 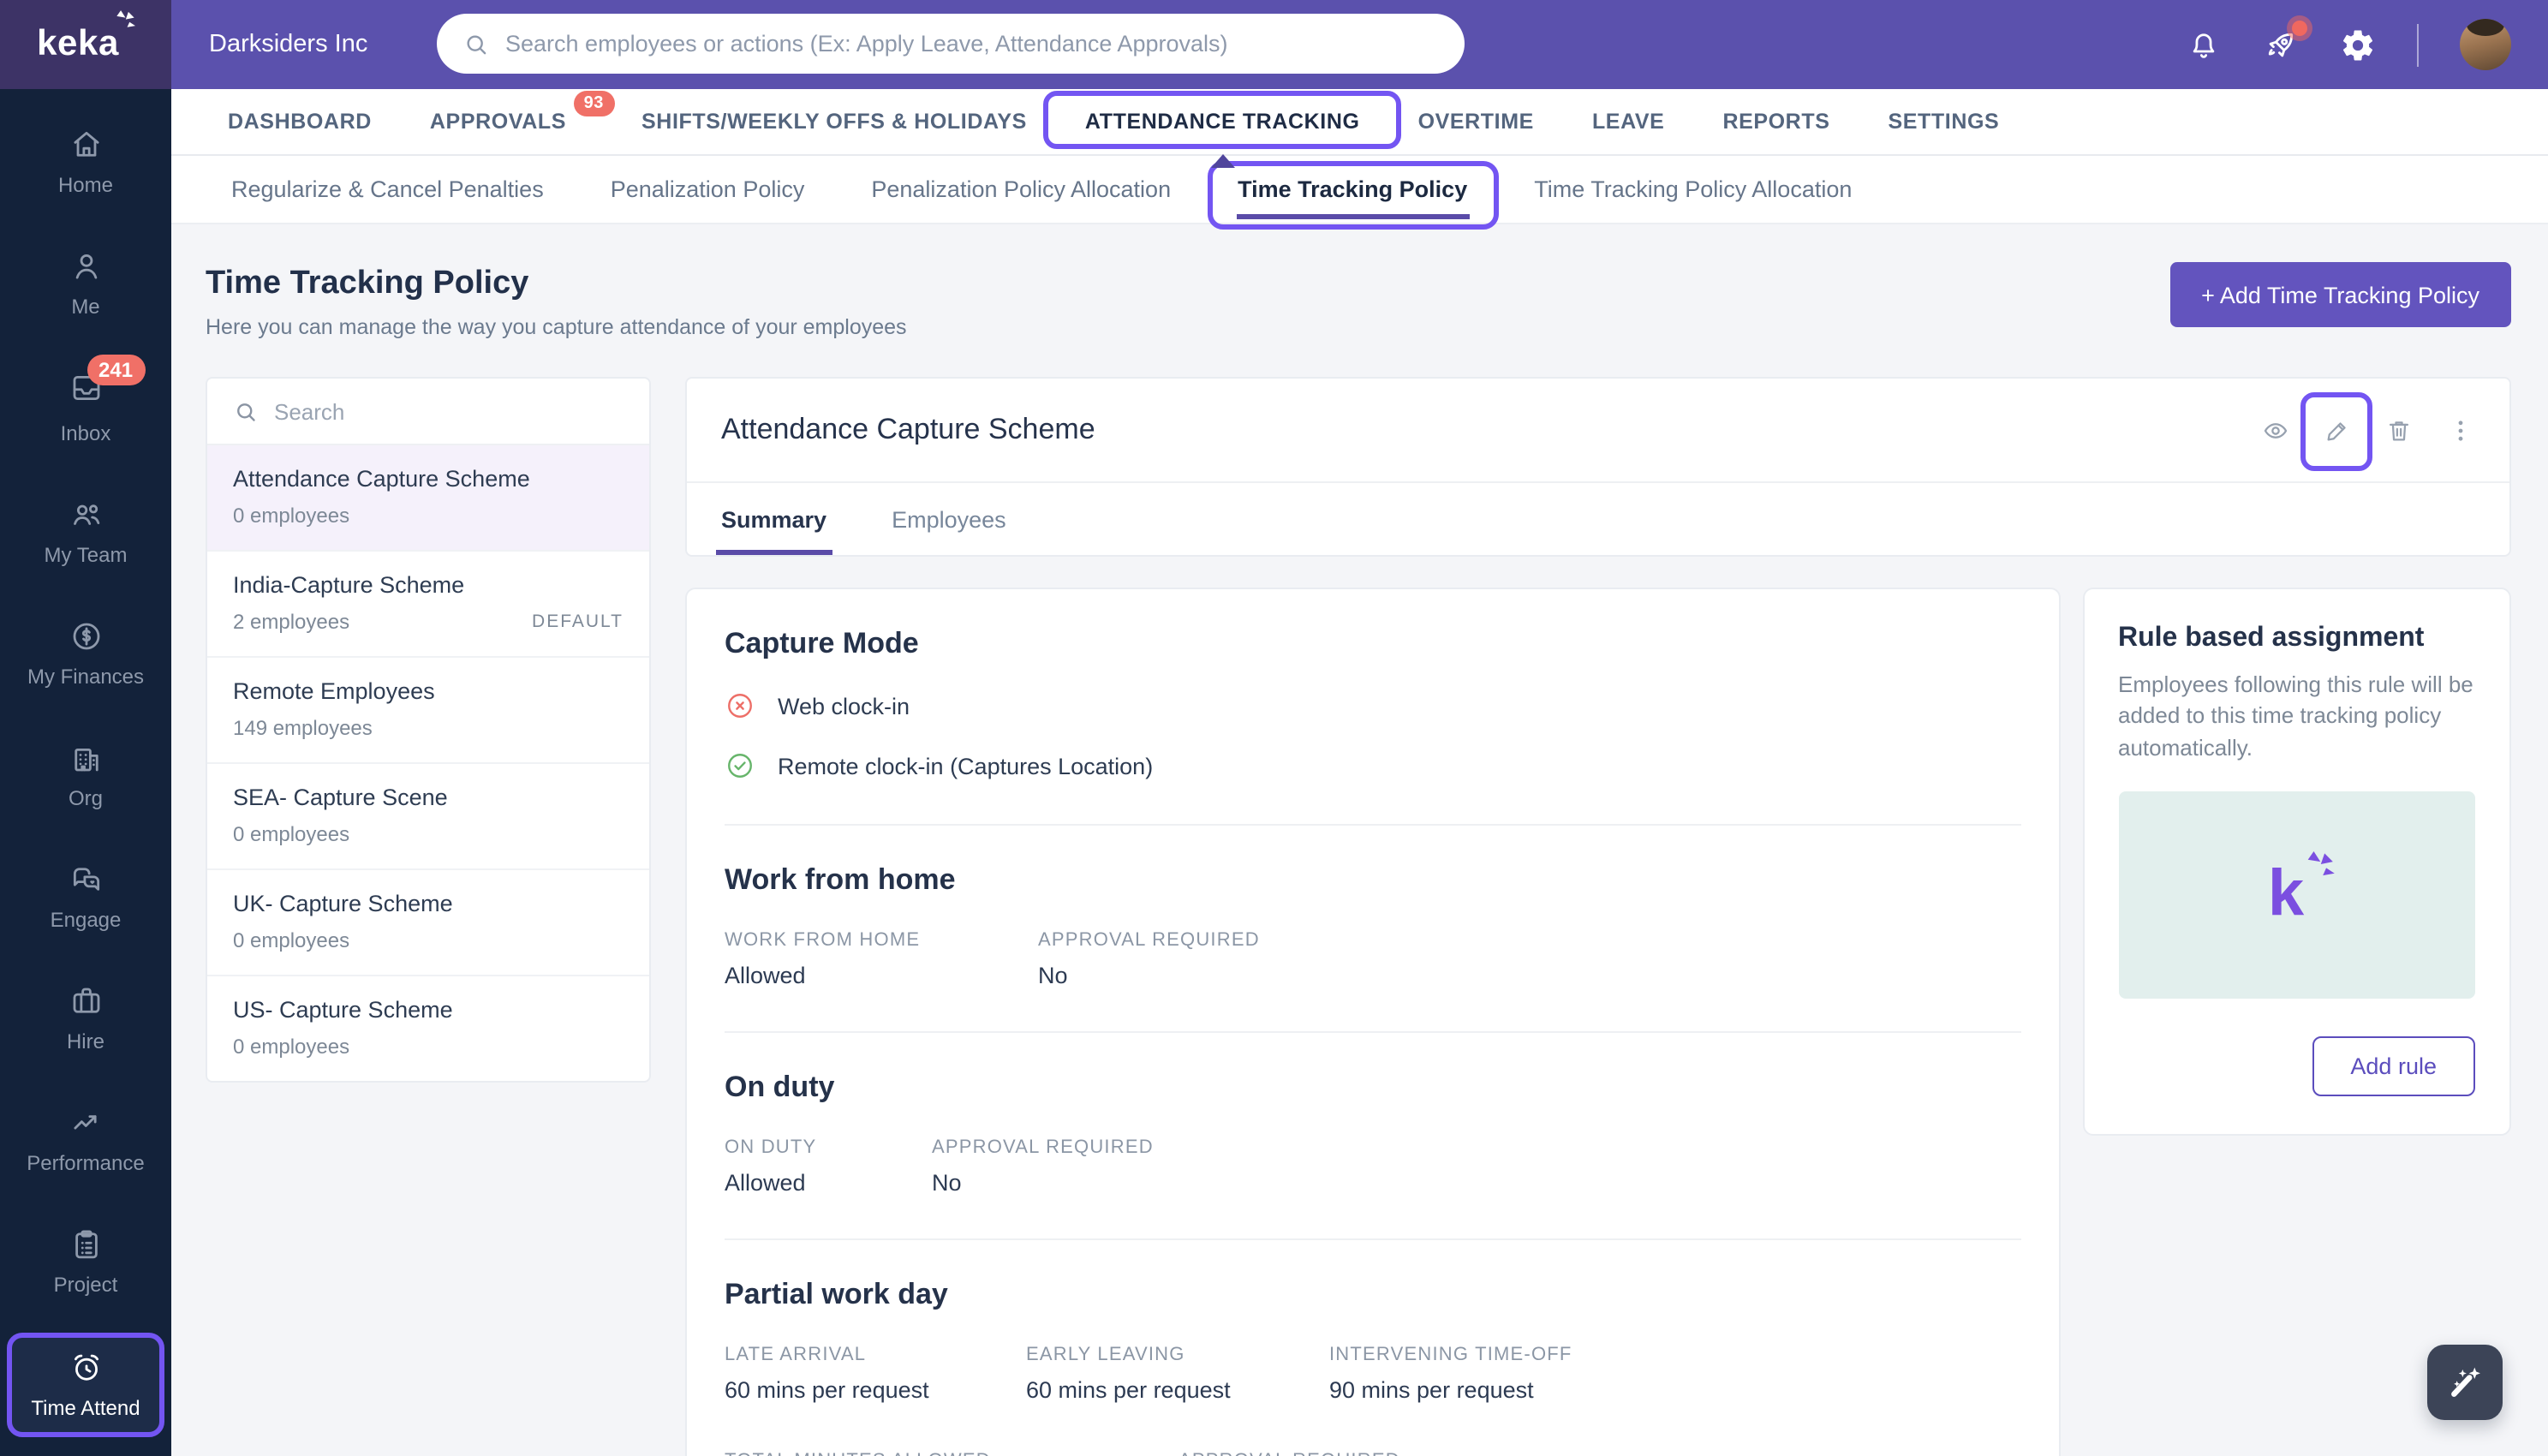 I want to click on tab-reports: REPORTS, so click(x=1776, y=121).